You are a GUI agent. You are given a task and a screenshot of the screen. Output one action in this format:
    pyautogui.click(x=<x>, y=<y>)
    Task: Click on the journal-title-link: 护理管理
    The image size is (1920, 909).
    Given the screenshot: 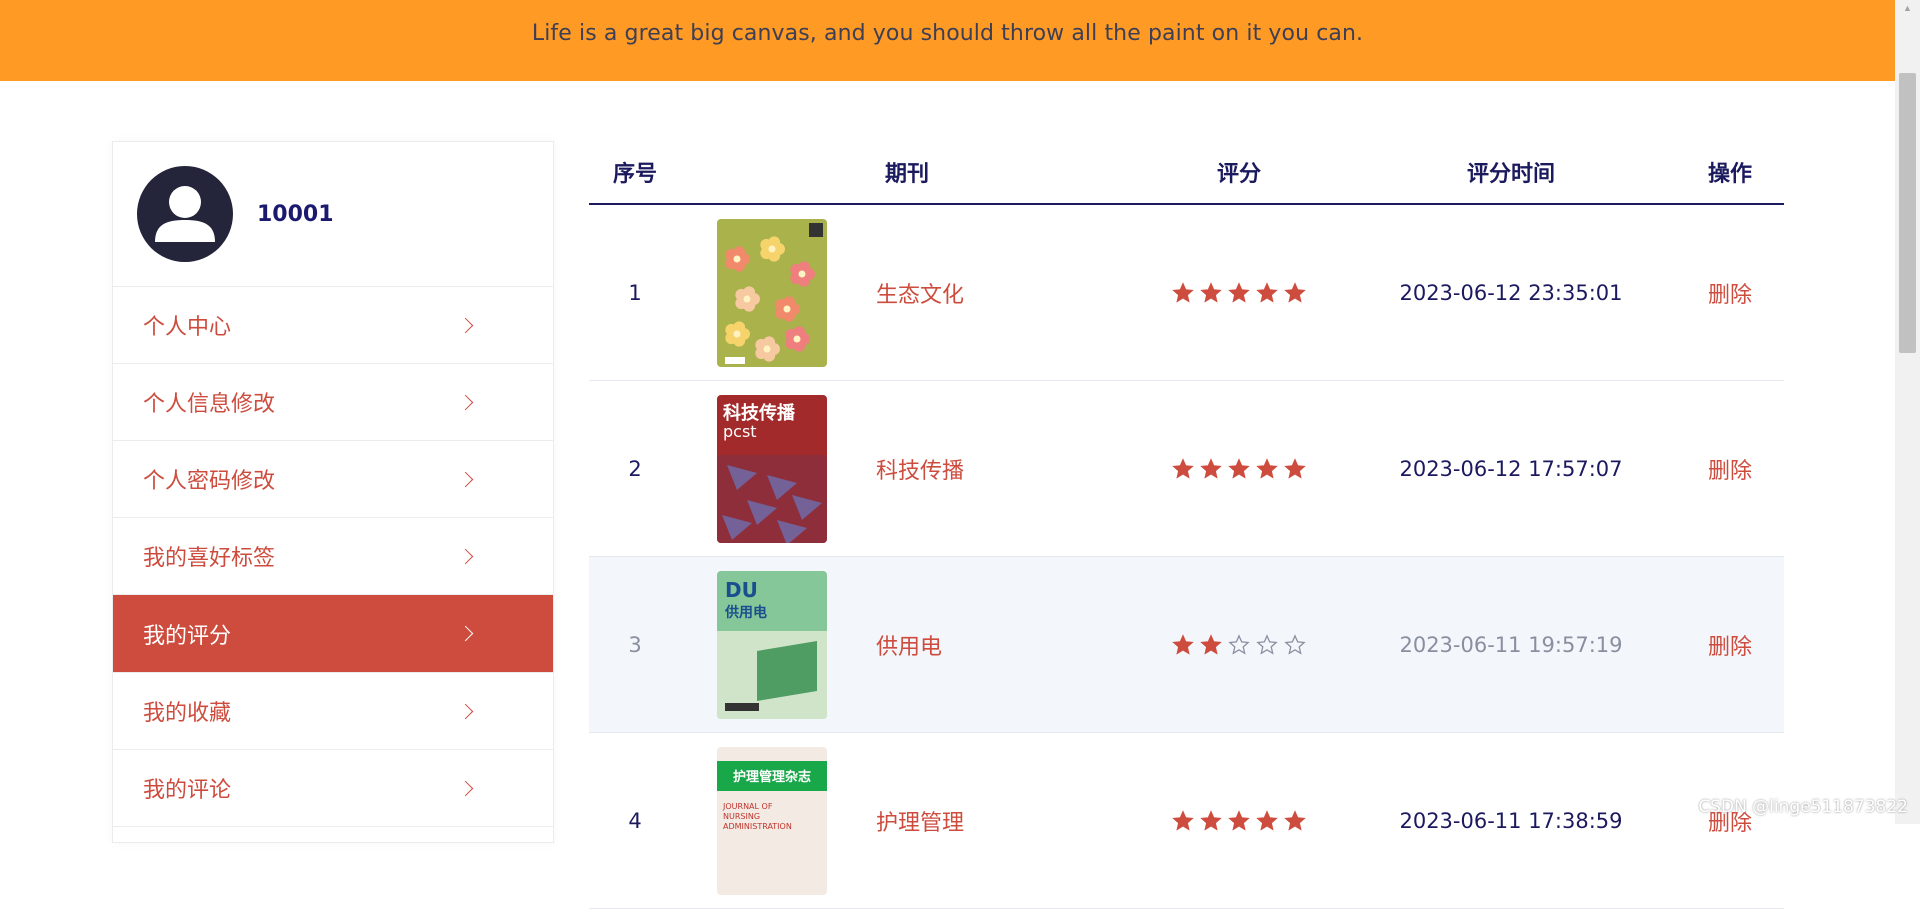 What is the action you would take?
    pyautogui.click(x=920, y=821)
    